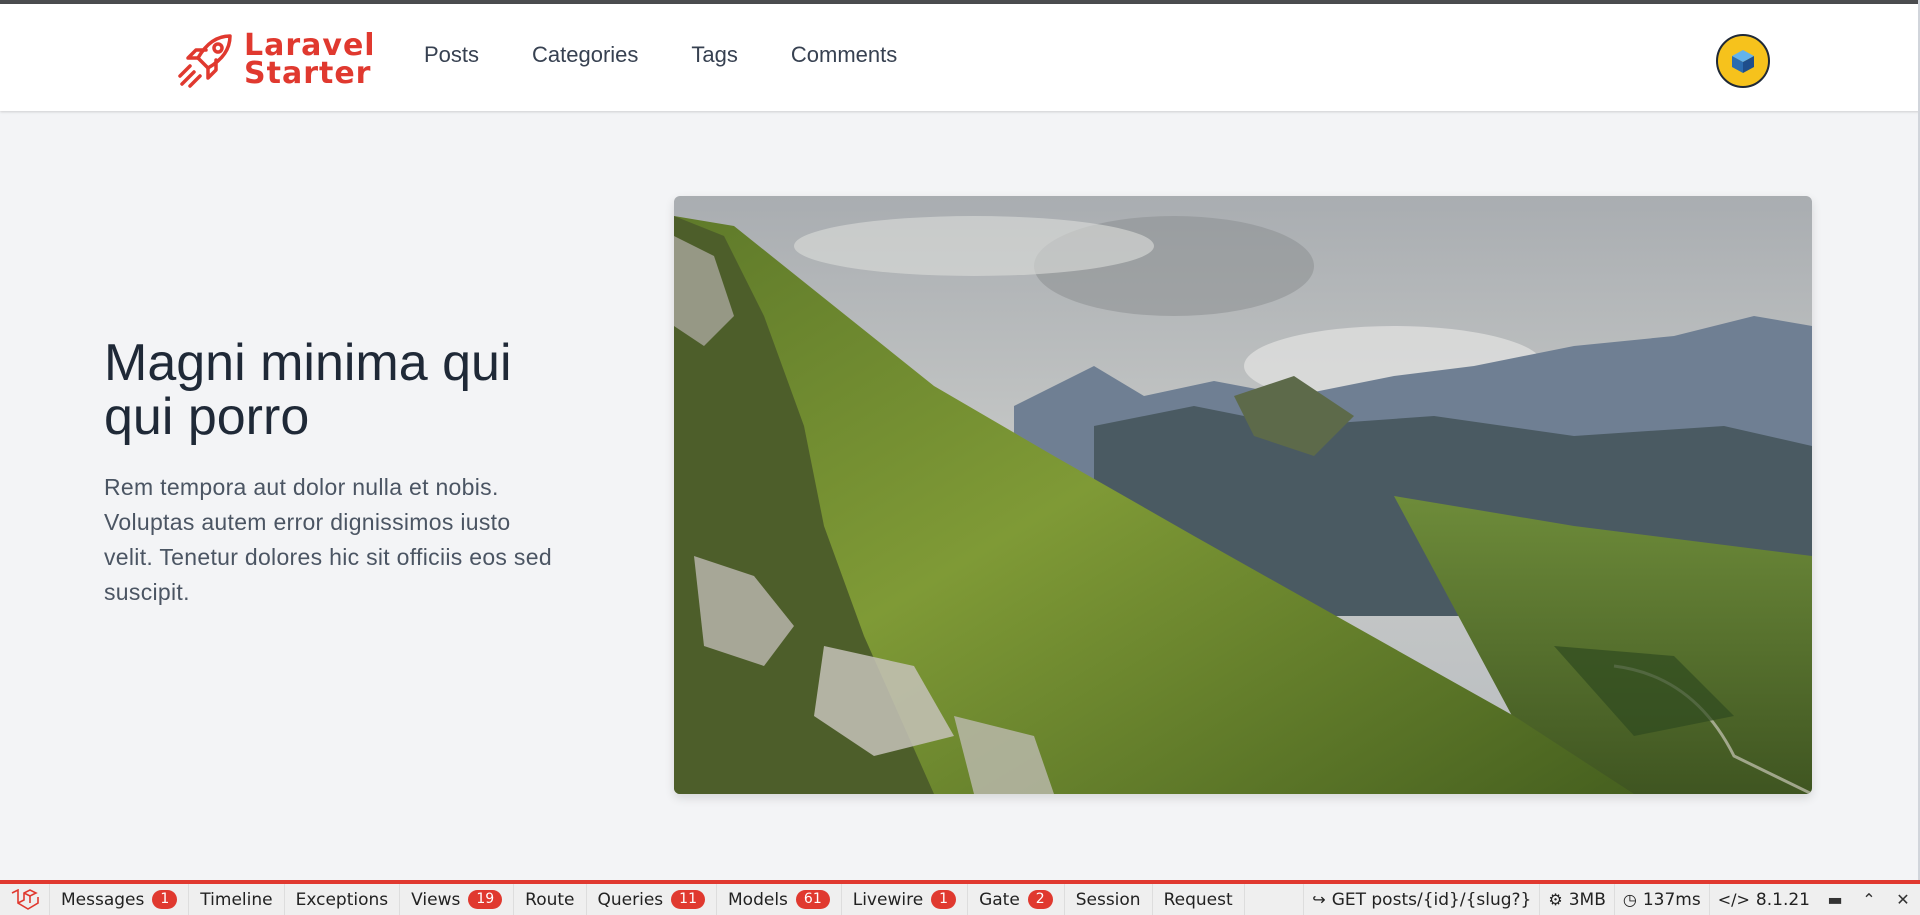 Image resolution: width=1920 pixels, height=915 pixels. What do you see at coordinates (1835, 899) in the screenshot?
I see `folder-open-icon: ▬` at bounding box center [1835, 899].